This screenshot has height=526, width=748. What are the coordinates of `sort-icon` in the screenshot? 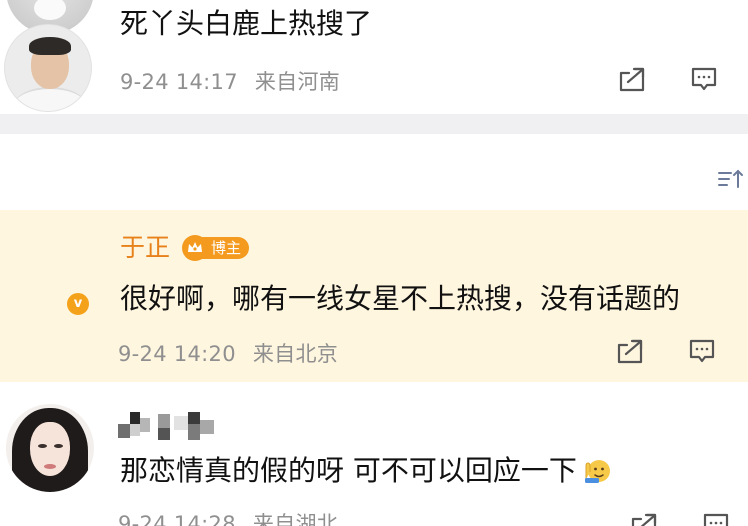 It's located at (731, 179).